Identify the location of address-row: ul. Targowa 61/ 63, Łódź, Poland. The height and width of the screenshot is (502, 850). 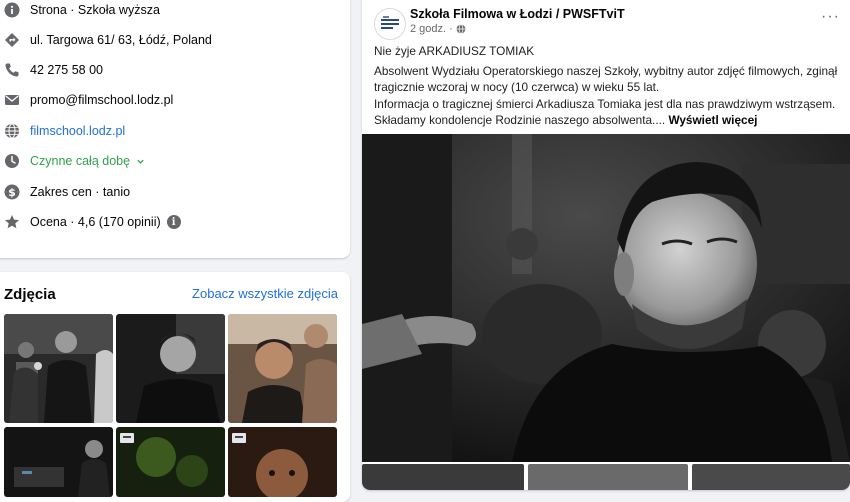
(108, 40).